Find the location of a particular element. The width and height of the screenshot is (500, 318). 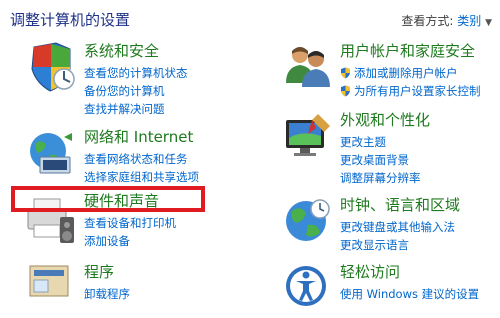

link-homegroup-sharing: 选择家庭组和共享选项 is located at coordinates (141, 177).